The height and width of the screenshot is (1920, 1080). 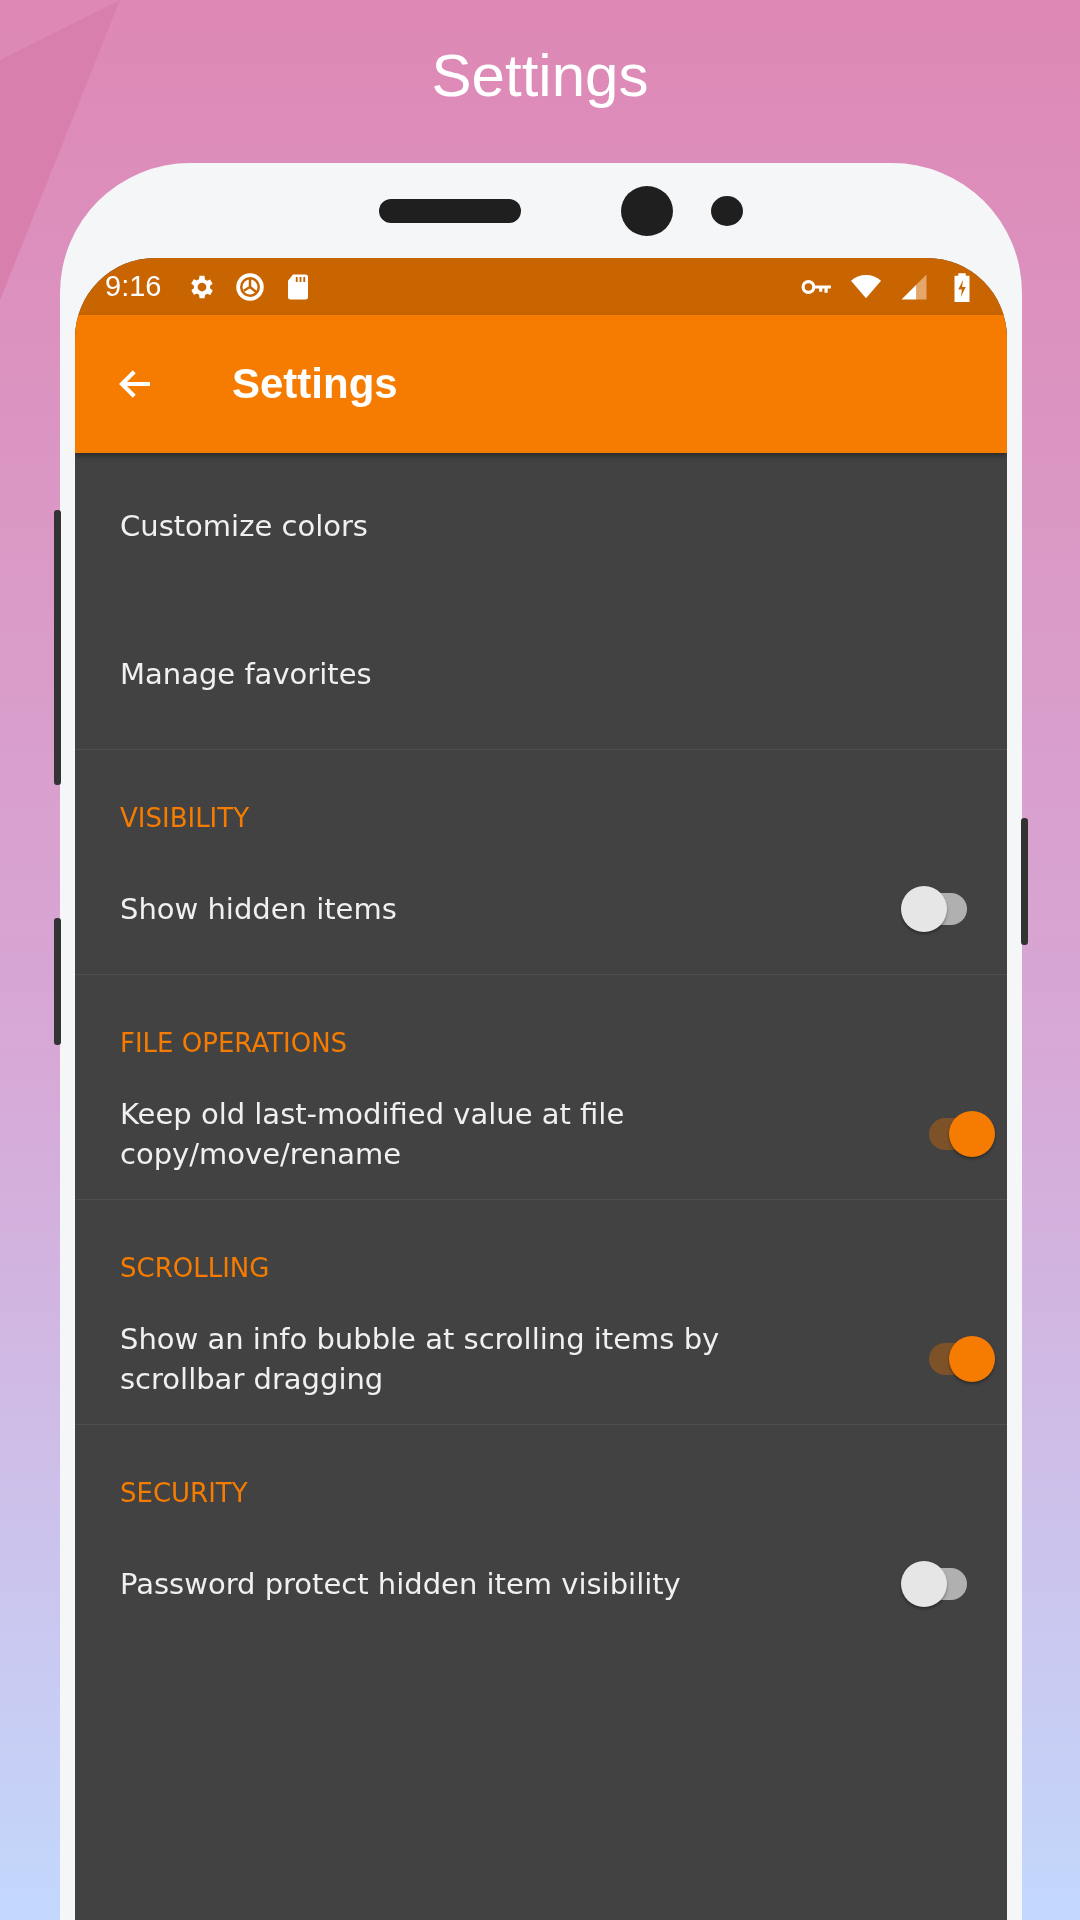 What do you see at coordinates (727, 210) in the screenshot?
I see `sensor-dot` at bounding box center [727, 210].